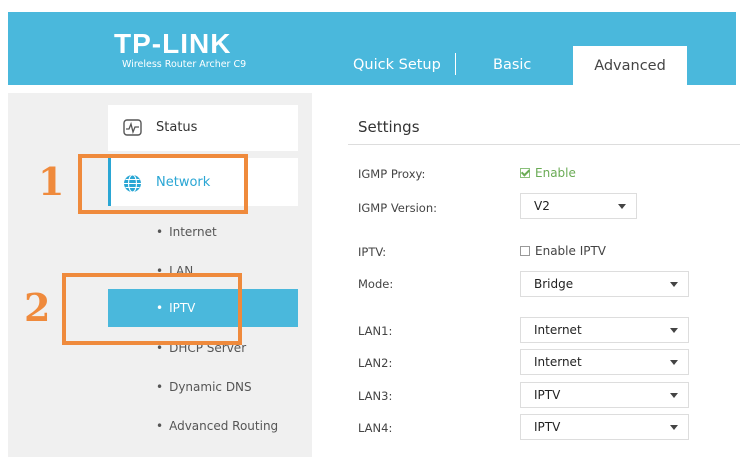 The height and width of the screenshot is (457, 742). Describe the element at coordinates (51, 181) in the screenshot. I see `annotation-step-1: 1` at that location.